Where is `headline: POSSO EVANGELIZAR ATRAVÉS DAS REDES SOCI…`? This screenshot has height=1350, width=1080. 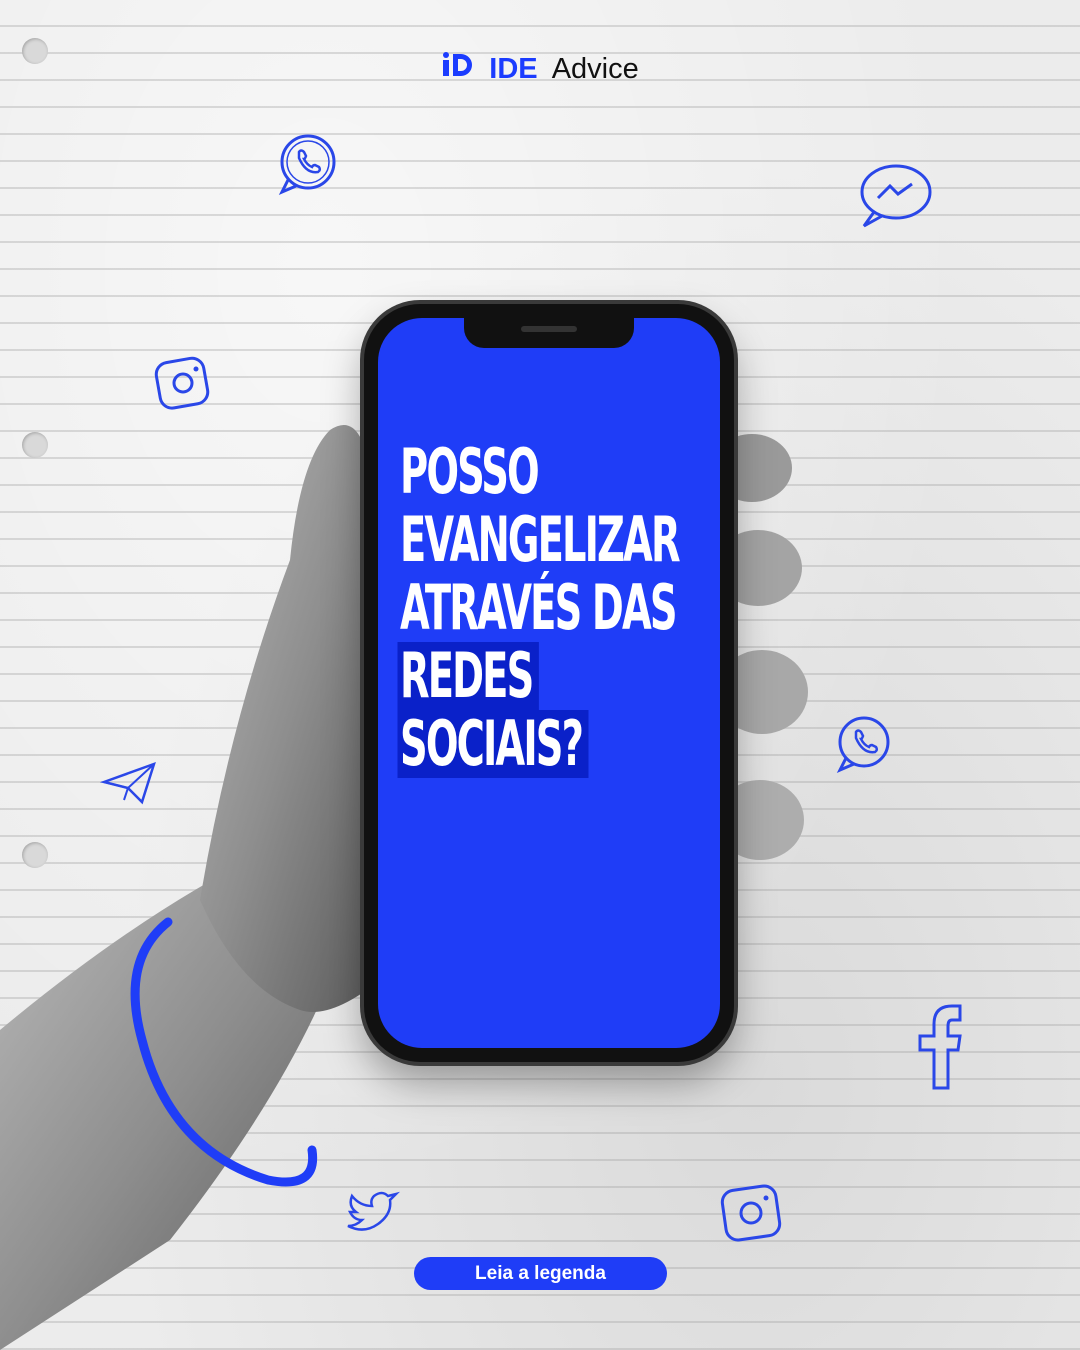
headline: POSSO EVANGELIZAR ATRAVÉS DAS REDES SOCI… is located at coordinates (539, 606).